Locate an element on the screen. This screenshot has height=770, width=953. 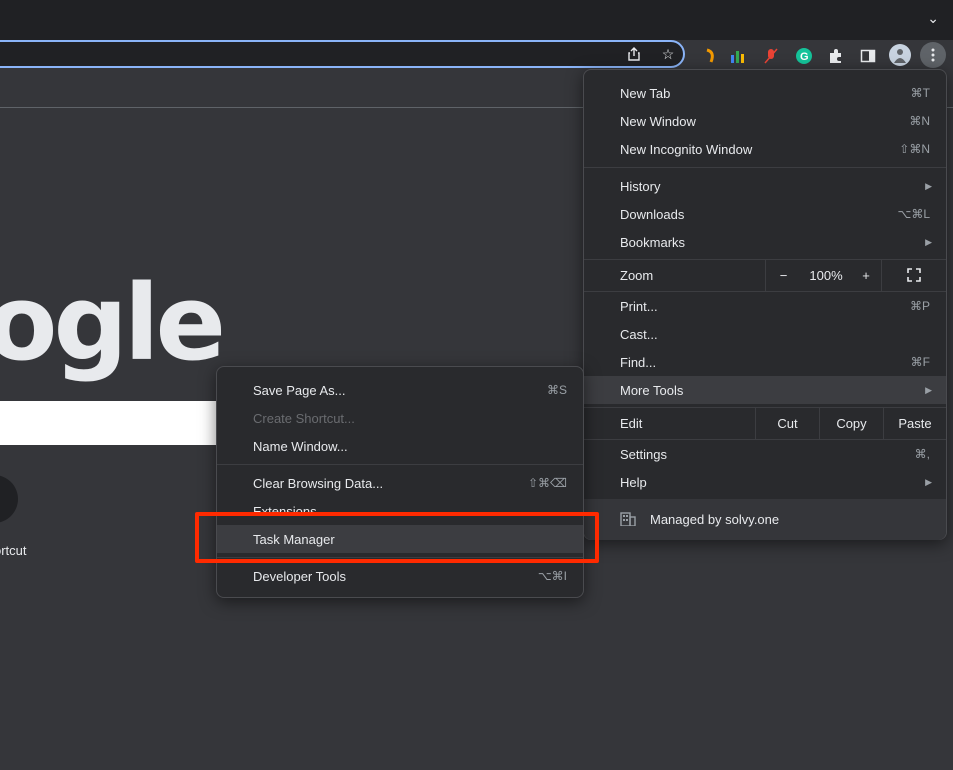
zoom-in-button: + is located at coordinates (866, 275).